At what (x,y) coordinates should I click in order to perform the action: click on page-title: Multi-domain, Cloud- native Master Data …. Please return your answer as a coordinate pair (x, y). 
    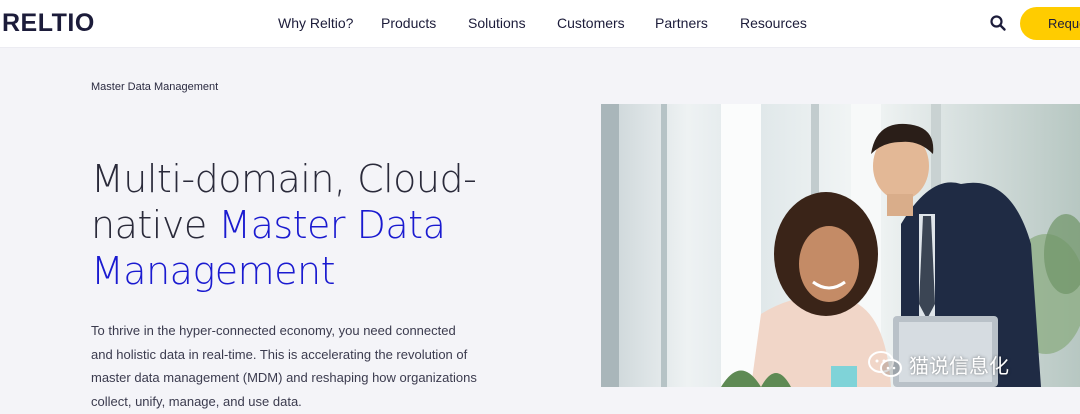
    Looking at the image, I should click on (331, 225).